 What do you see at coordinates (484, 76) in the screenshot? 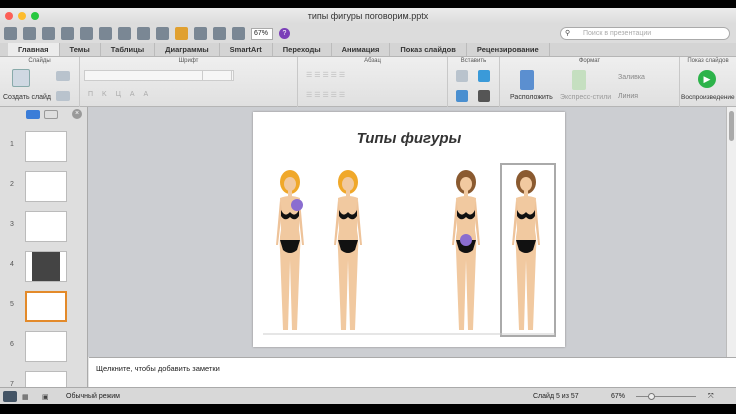
I see `picture-icon` at bounding box center [484, 76].